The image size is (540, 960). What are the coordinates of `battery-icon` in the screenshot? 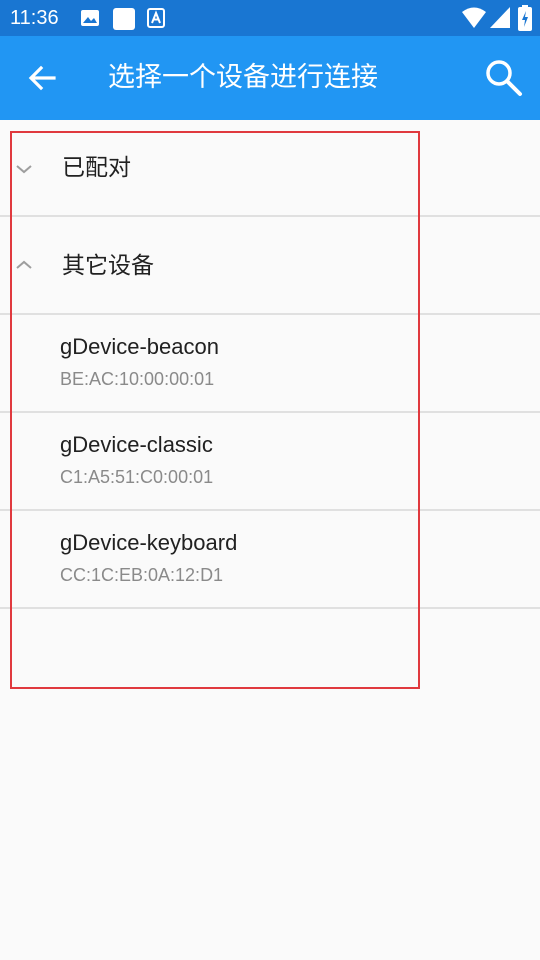 It's located at (525, 18).